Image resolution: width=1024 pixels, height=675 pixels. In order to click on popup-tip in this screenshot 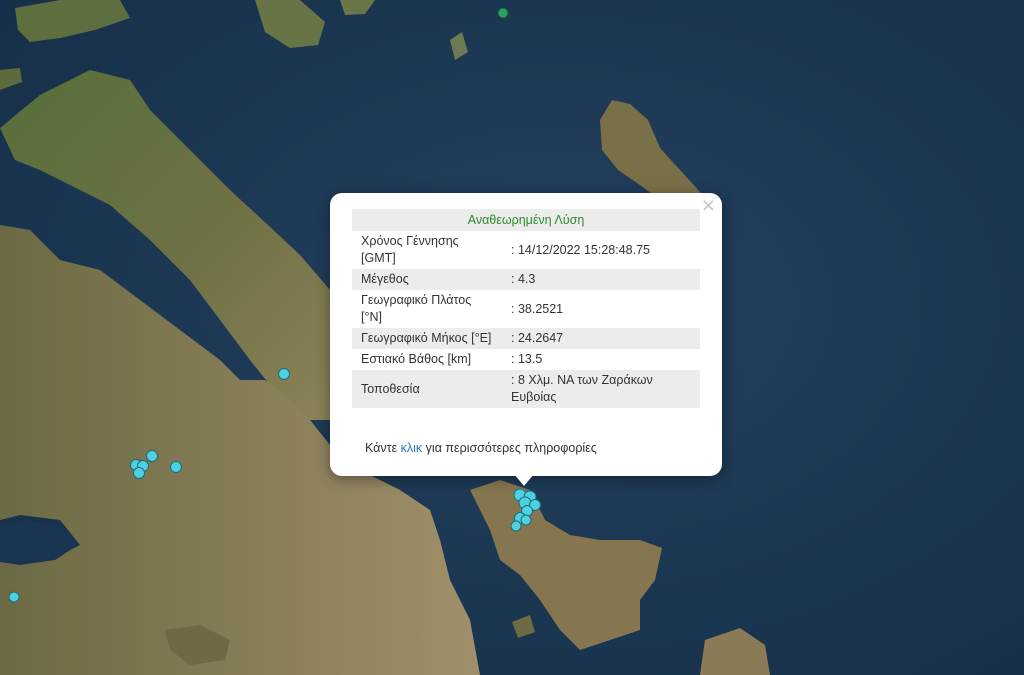, I will do `click(524, 480)`.